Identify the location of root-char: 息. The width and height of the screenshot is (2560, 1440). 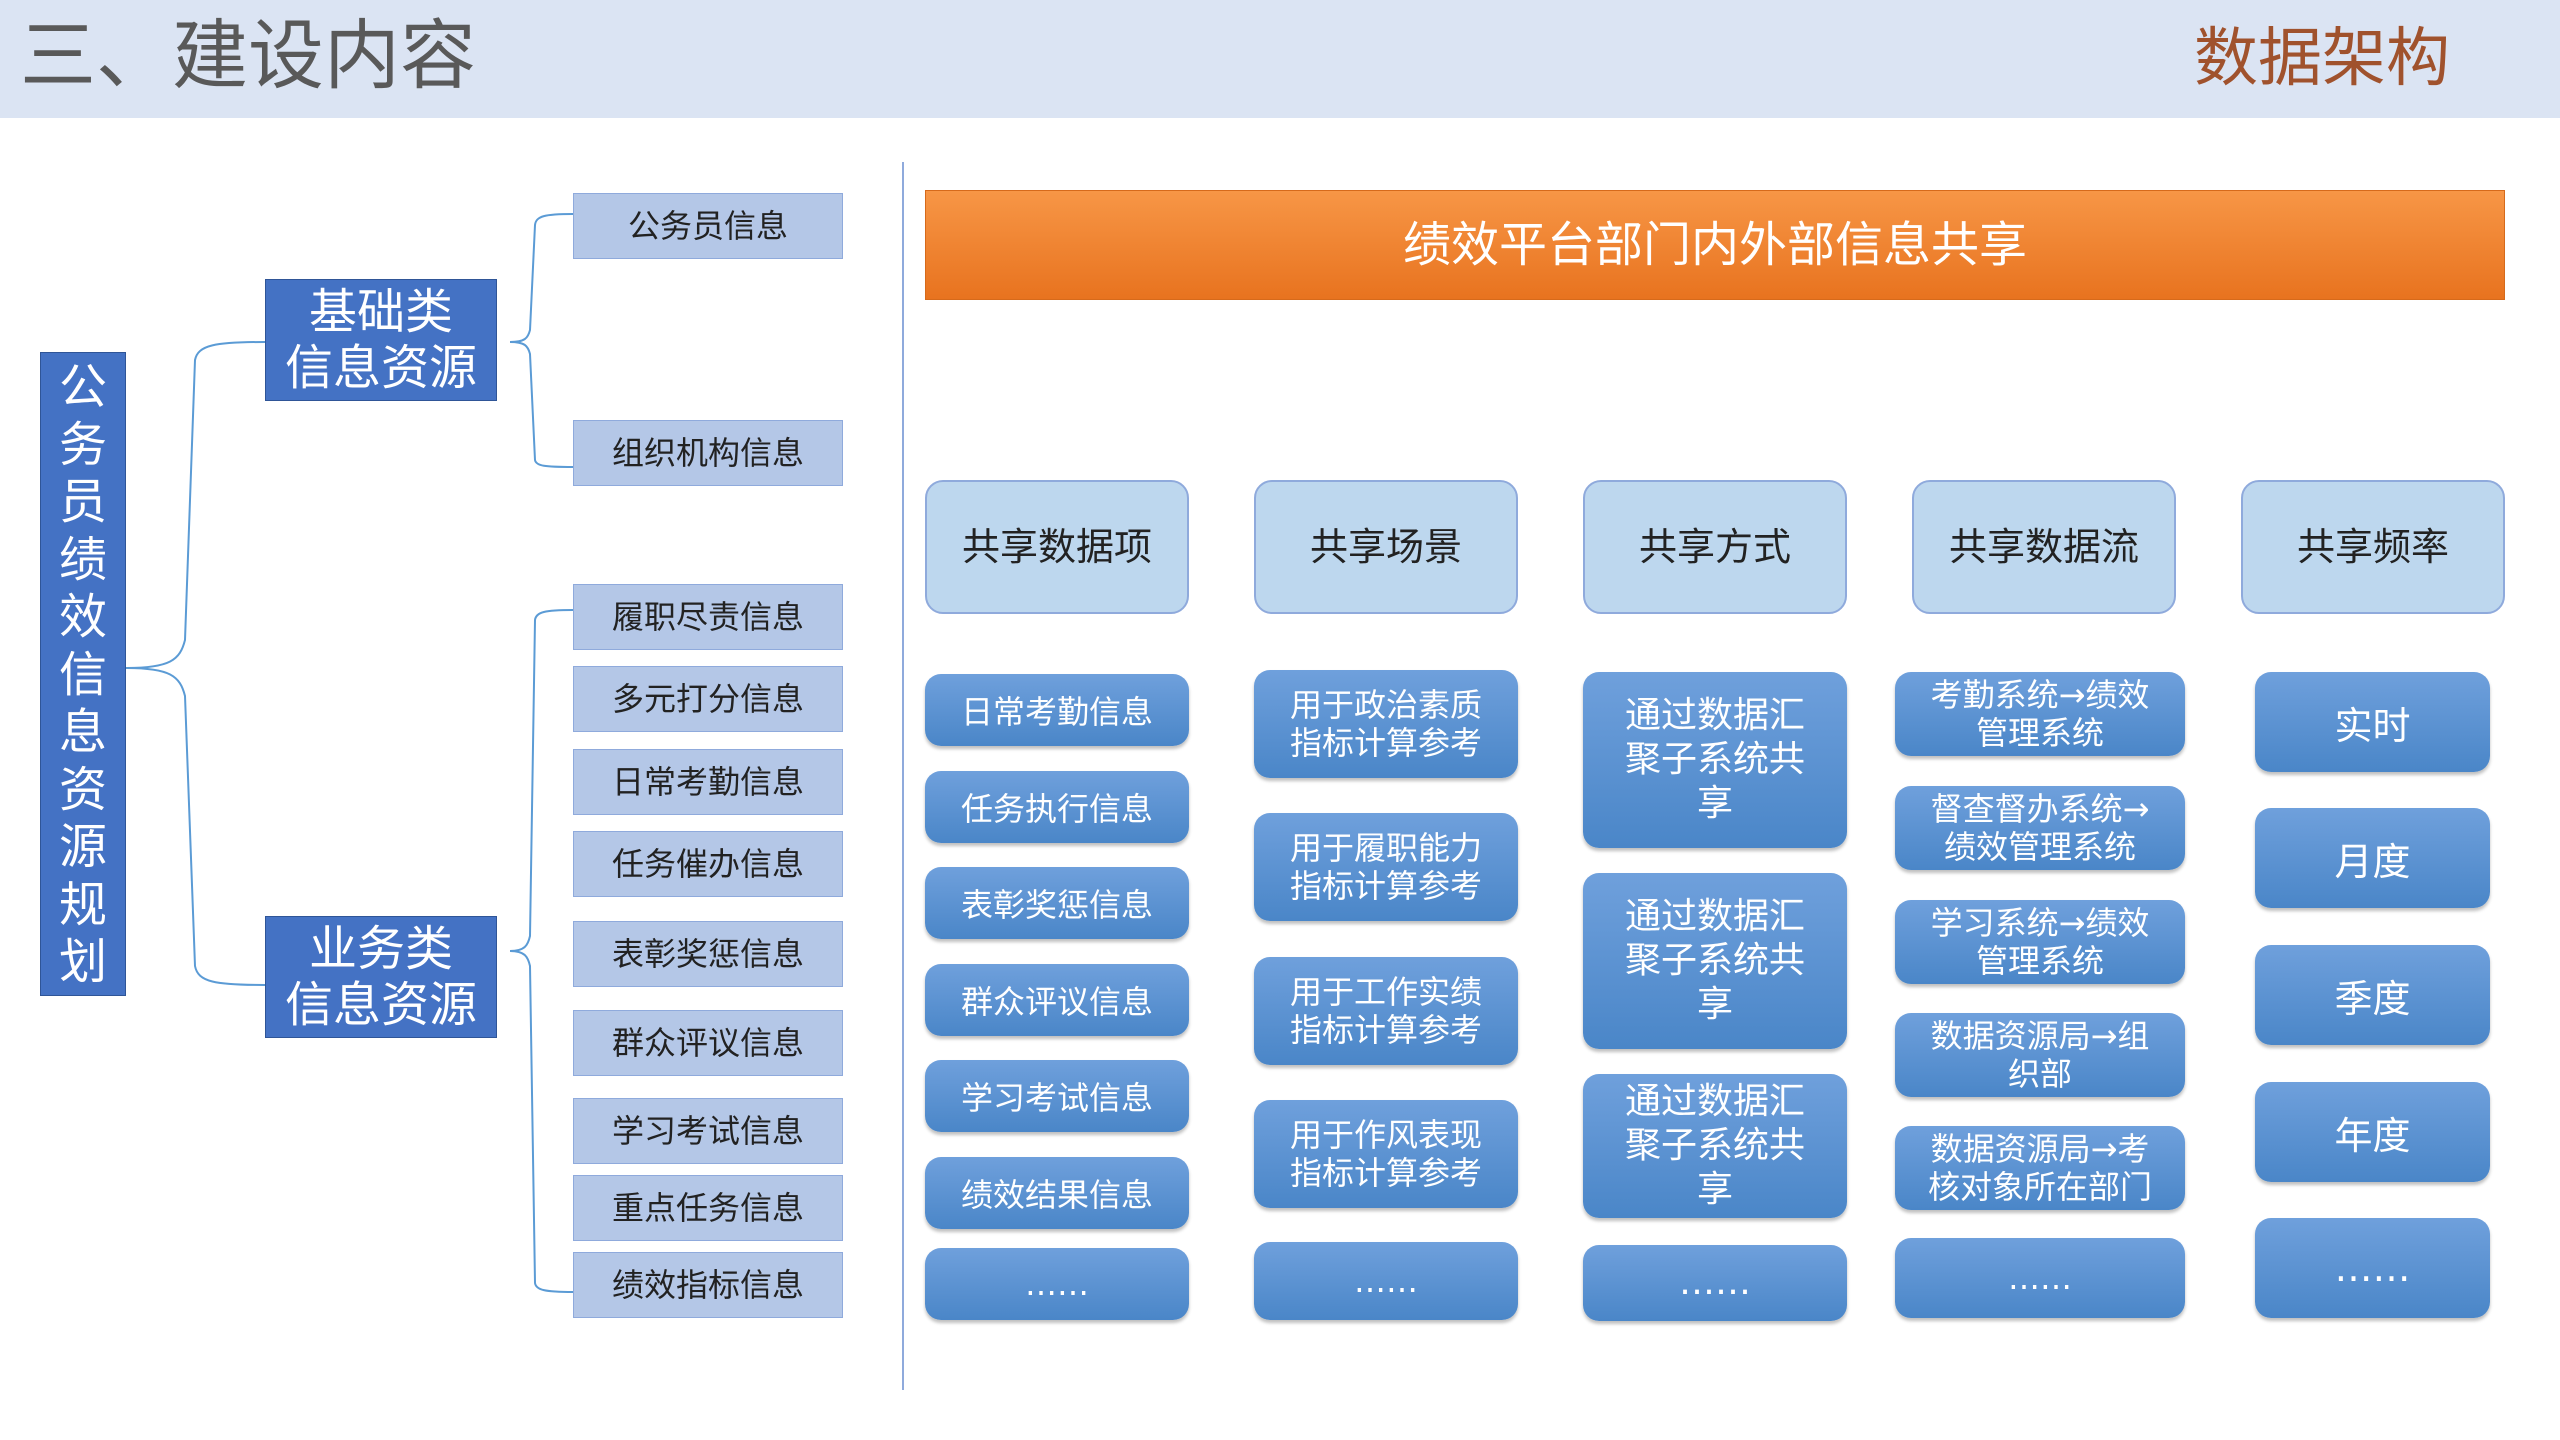
(82, 732).